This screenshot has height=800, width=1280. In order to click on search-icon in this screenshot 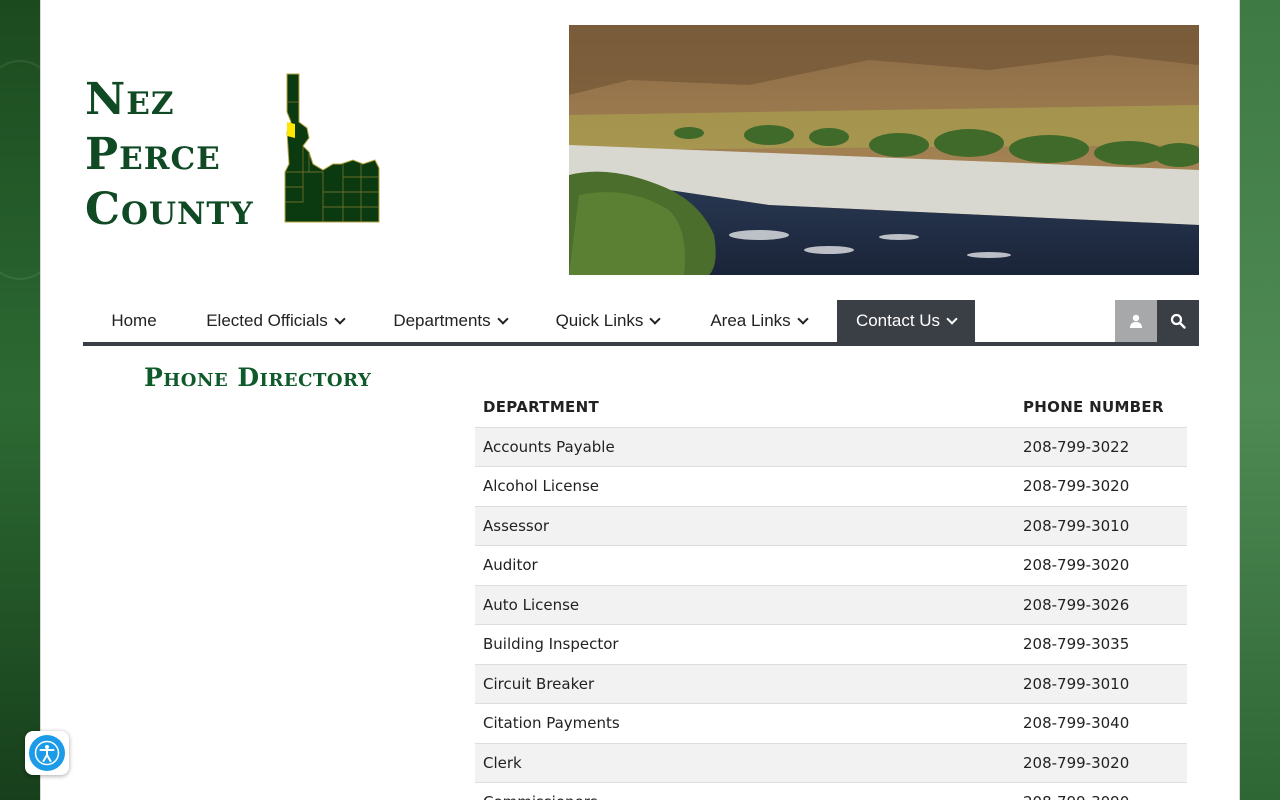, I will do `click(1178, 321)`.